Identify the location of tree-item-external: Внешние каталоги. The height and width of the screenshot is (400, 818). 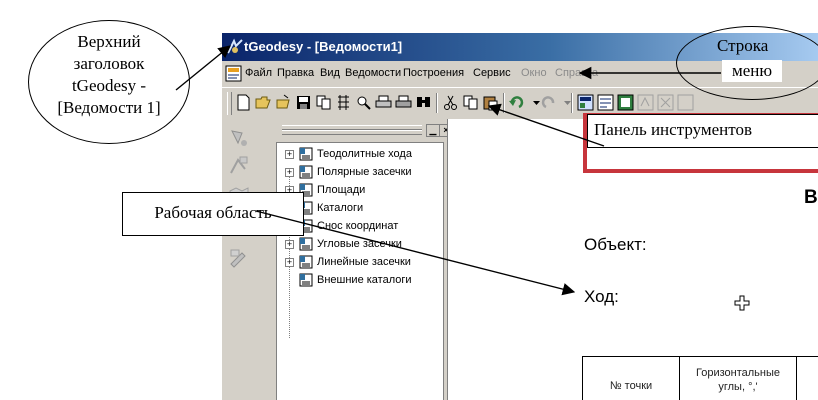
(365, 281).